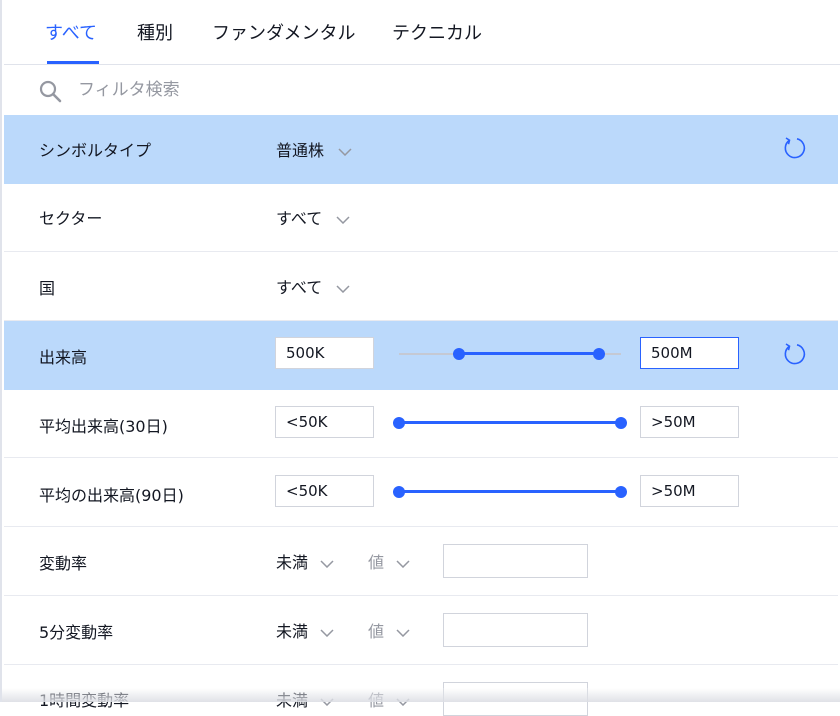 The width and height of the screenshot is (840, 716). Describe the element at coordinates (95, 150) in the screenshot. I see `filter-label: シンボルタイプ` at that location.